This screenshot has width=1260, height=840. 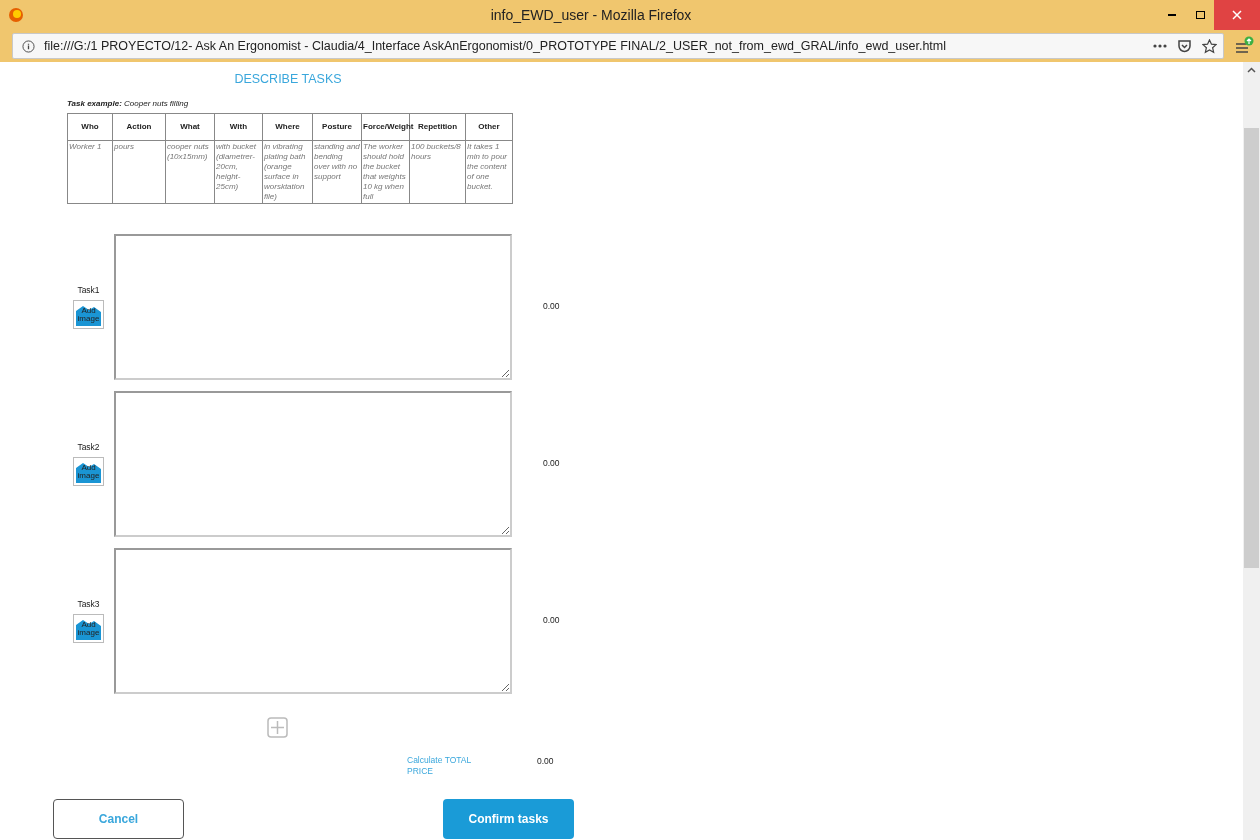 What do you see at coordinates (90, 172) in the screenshot?
I see `table-cell: Worker 1` at bounding box center [90, 172].